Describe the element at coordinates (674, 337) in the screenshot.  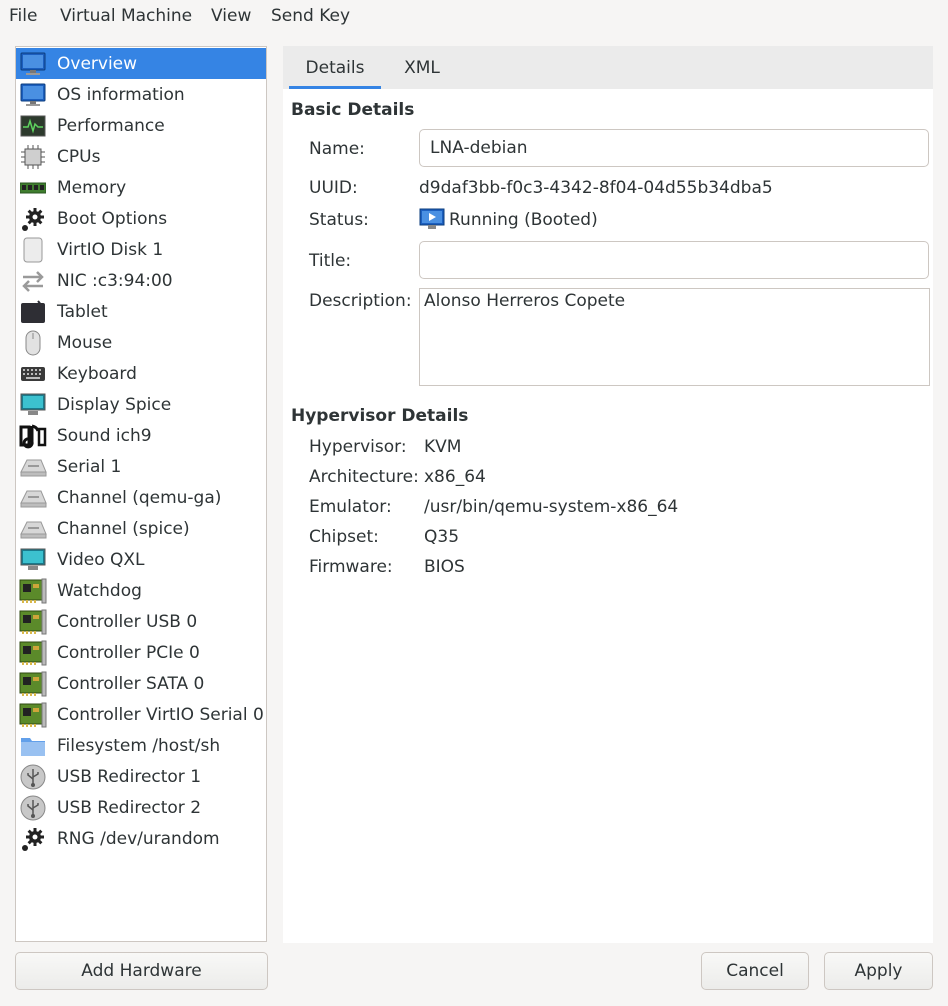
I see `description-textarea: Alonso Herreros Copete` at that location.